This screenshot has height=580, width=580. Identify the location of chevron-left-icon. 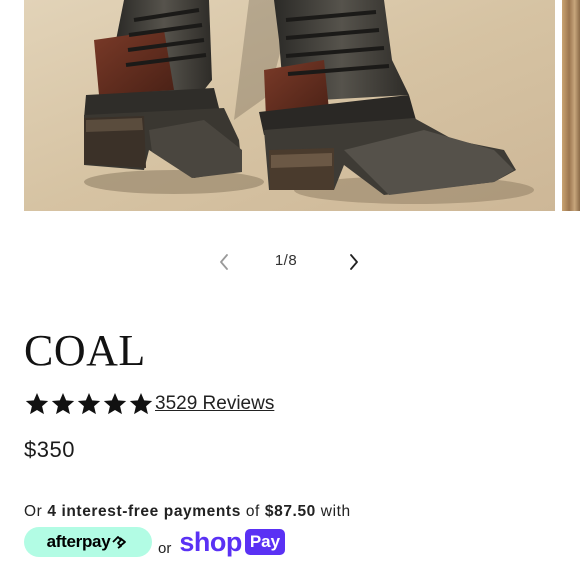
(224, 262).